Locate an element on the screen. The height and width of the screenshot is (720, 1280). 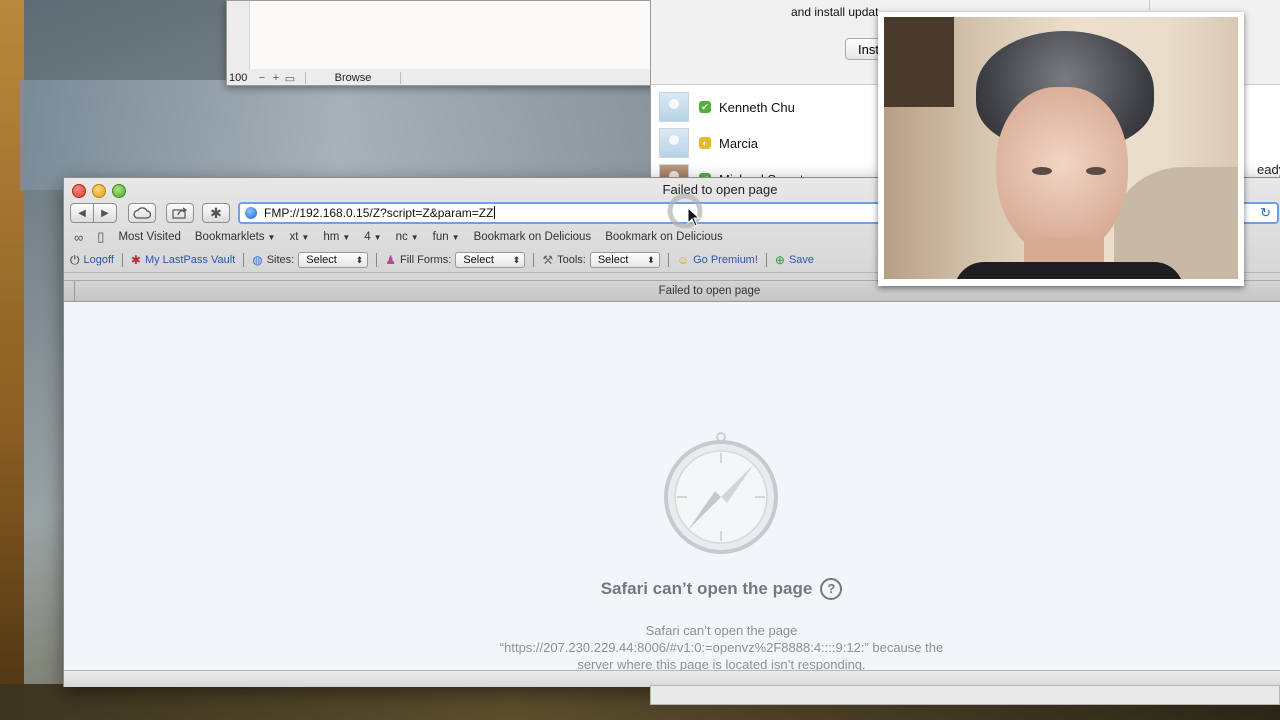
mode-popup: Browse is located at coordinates (353, 78).